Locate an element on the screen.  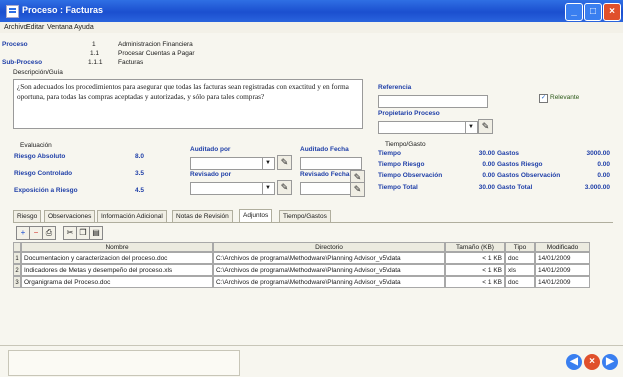
tiempo-gasto-label: Tiempo/Gasto is located at coordinates (405, 144).